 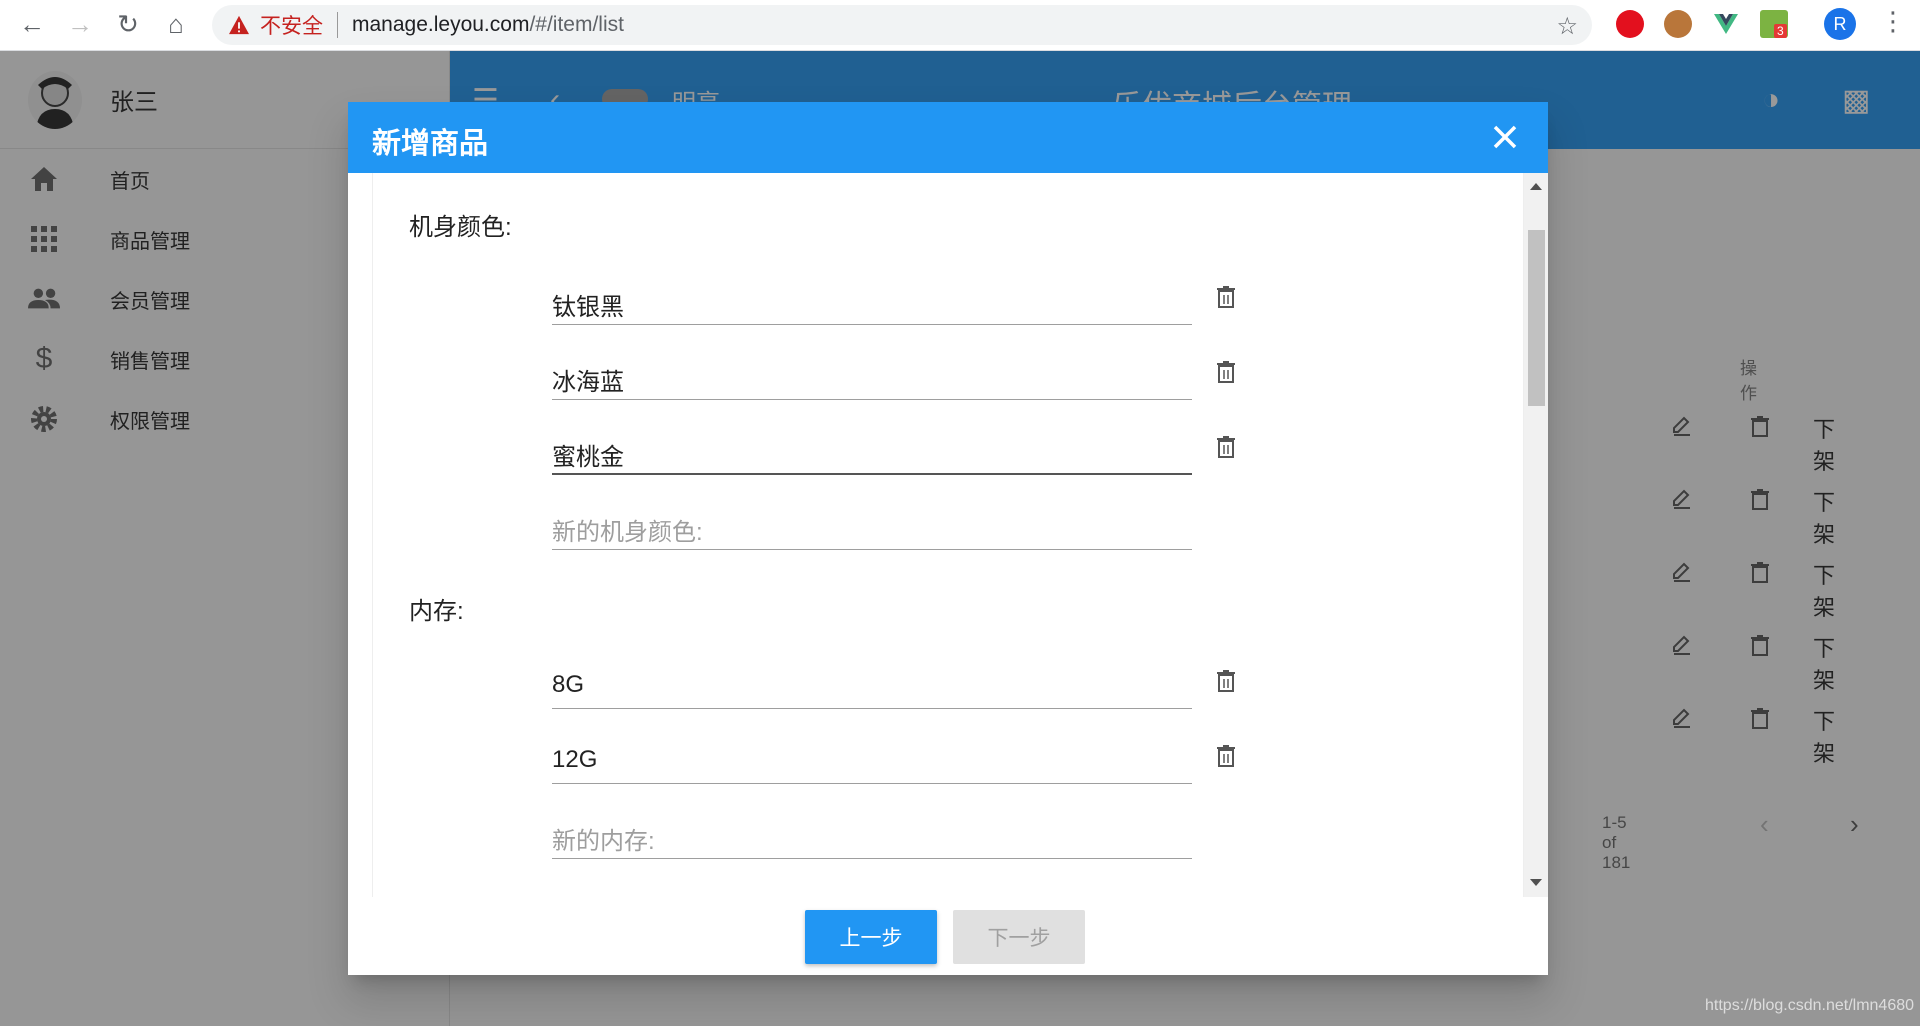 What do you see at coordinates (1726, 24) in the screenshot?
I see `vue-devtools-icon` at bounding box center [1726, 24].